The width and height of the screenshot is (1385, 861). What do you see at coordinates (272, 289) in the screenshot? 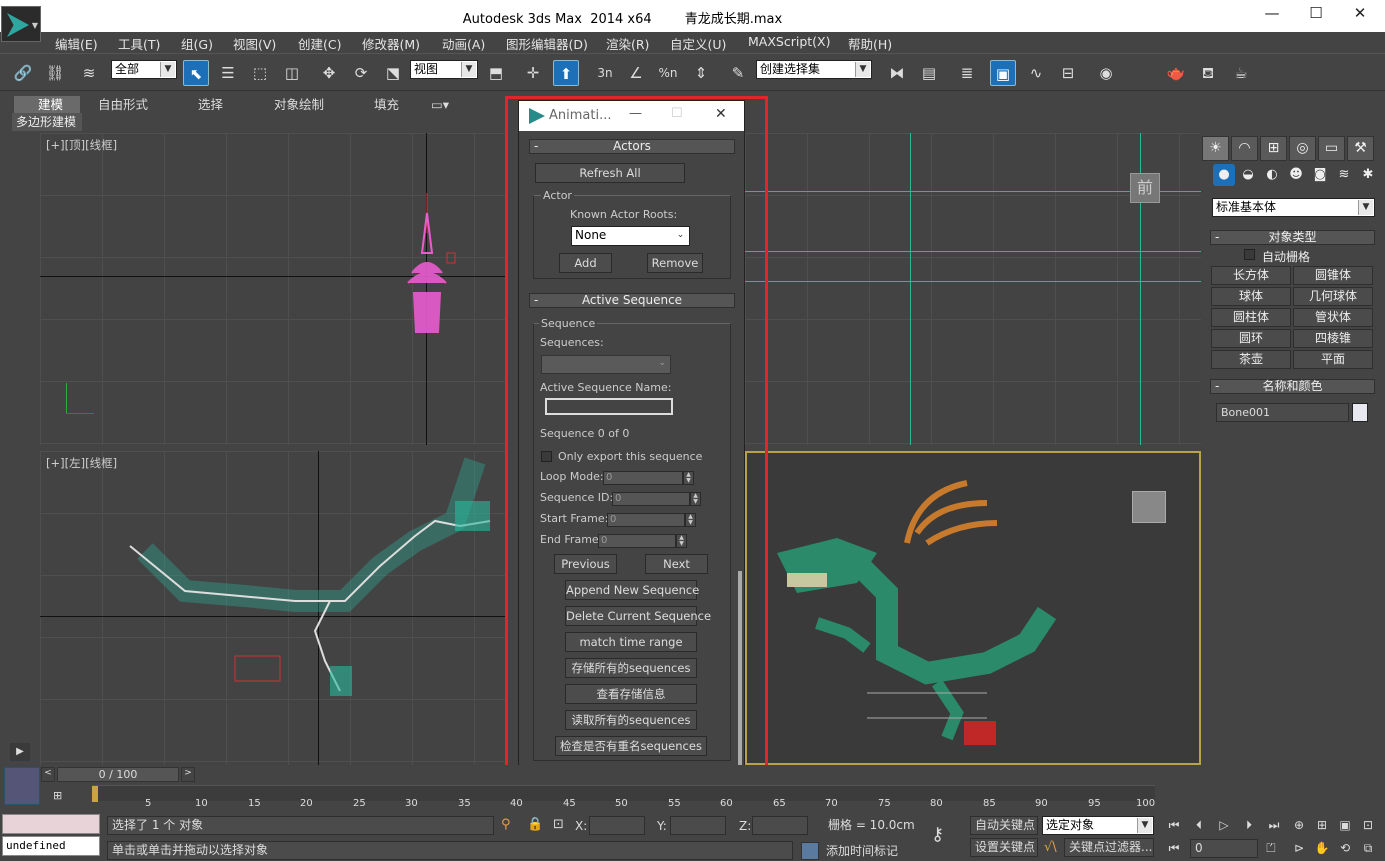
I see `viewport-top: [+][顶][线框]` at bounding box center [272, 289].